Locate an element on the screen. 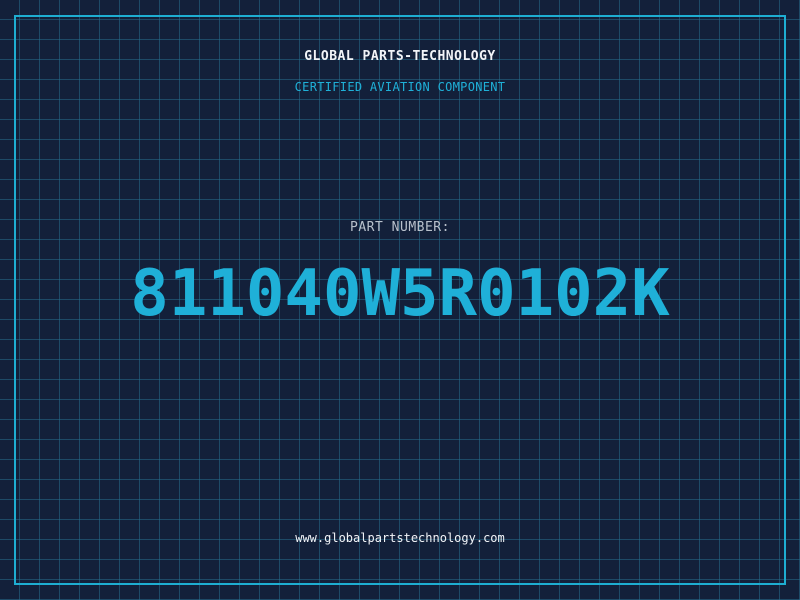  part-number-label: PART NUMBER: is located at coordinates (400, 227).